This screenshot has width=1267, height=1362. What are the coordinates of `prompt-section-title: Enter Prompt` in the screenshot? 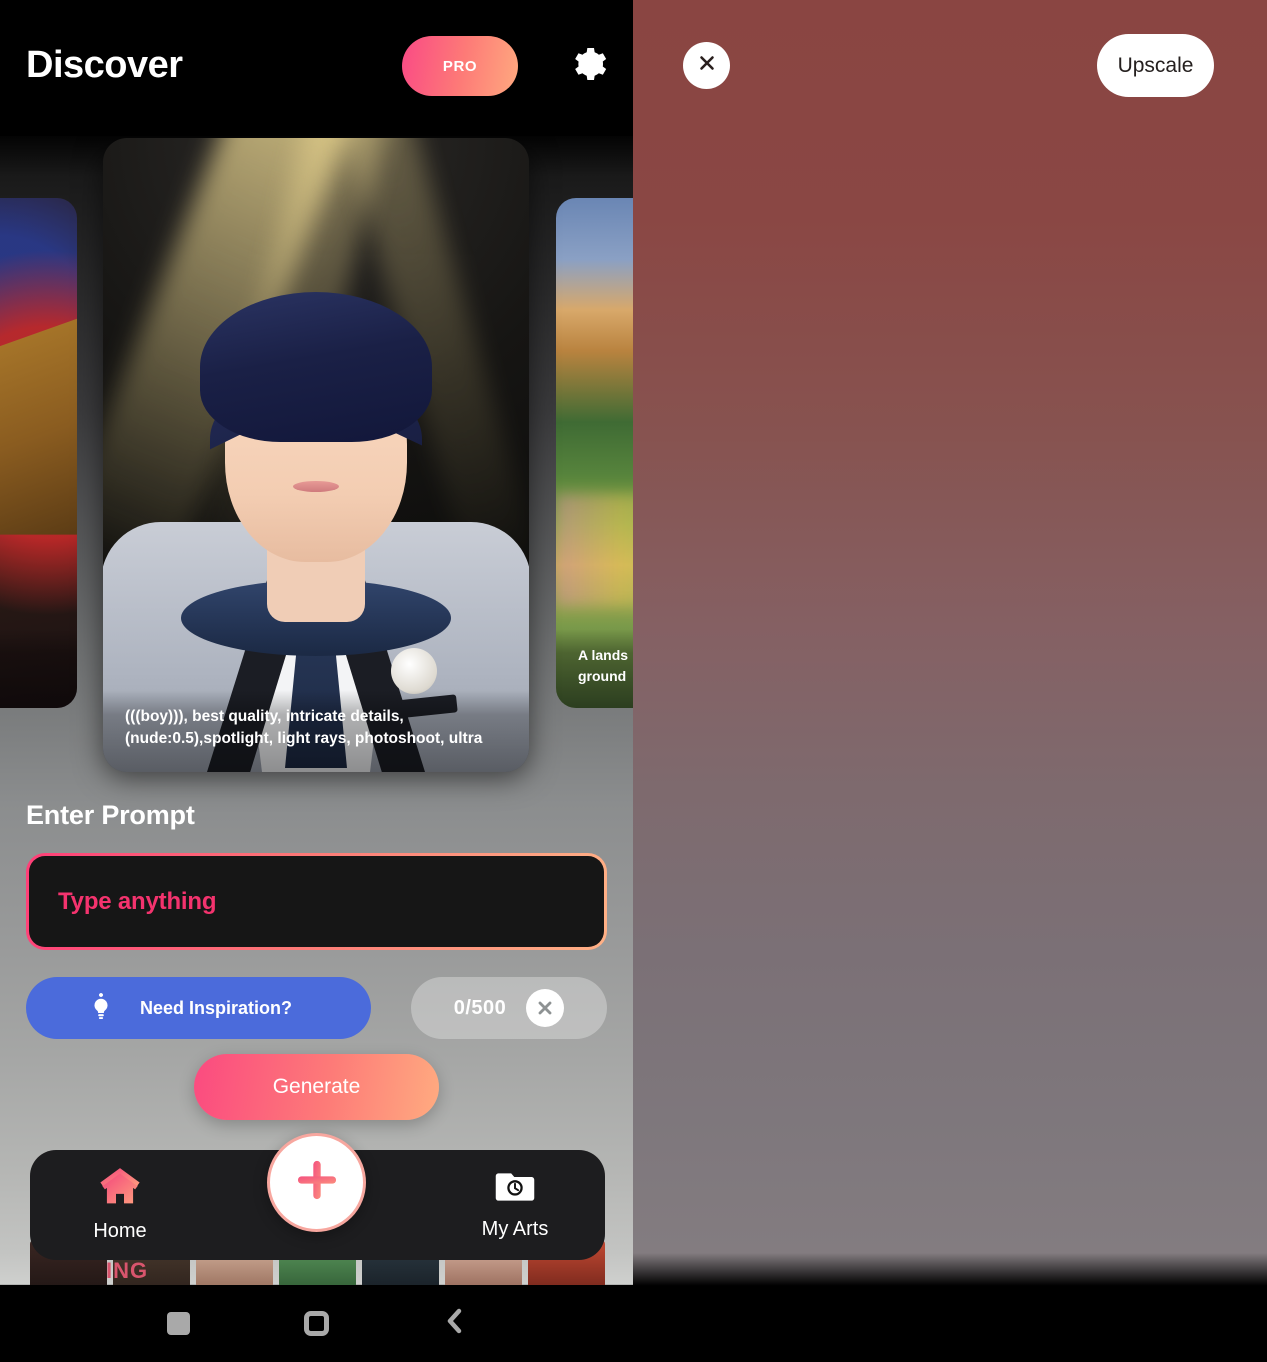 It's located at (110, 815).